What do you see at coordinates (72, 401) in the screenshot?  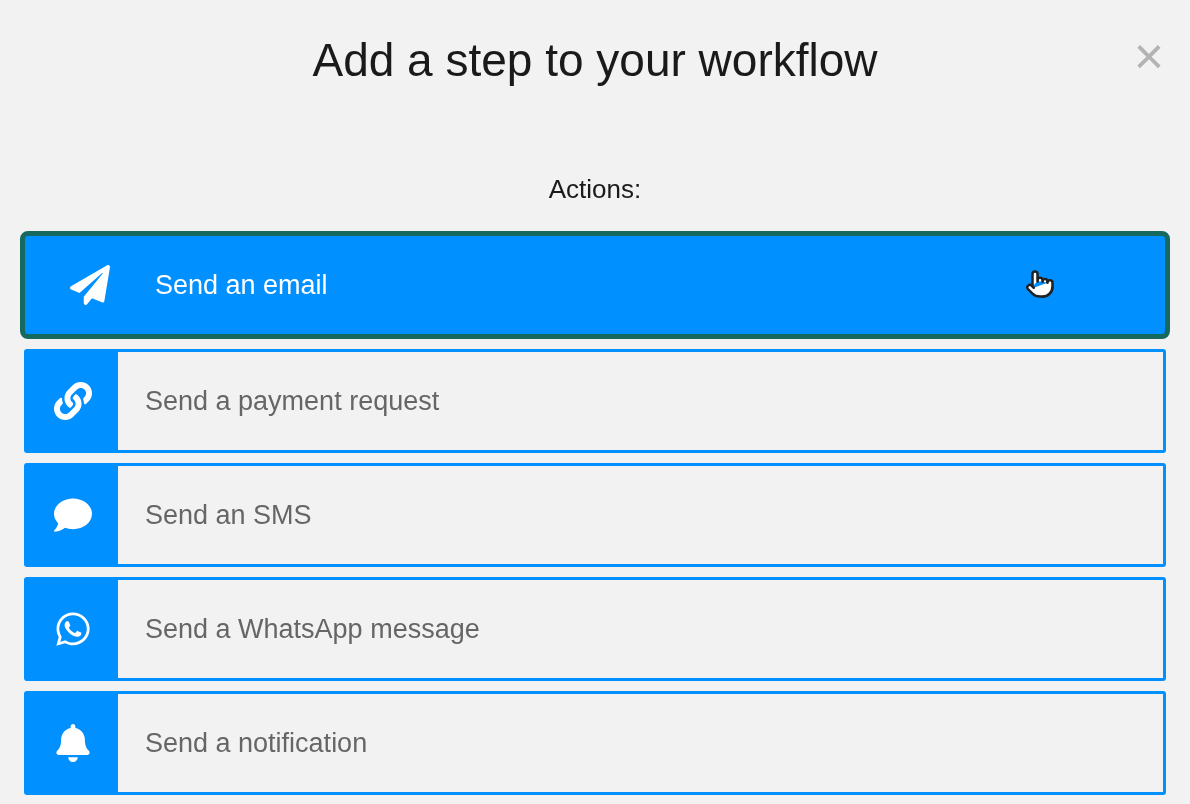 I see `link-icon` at bounding box center [72, 401].